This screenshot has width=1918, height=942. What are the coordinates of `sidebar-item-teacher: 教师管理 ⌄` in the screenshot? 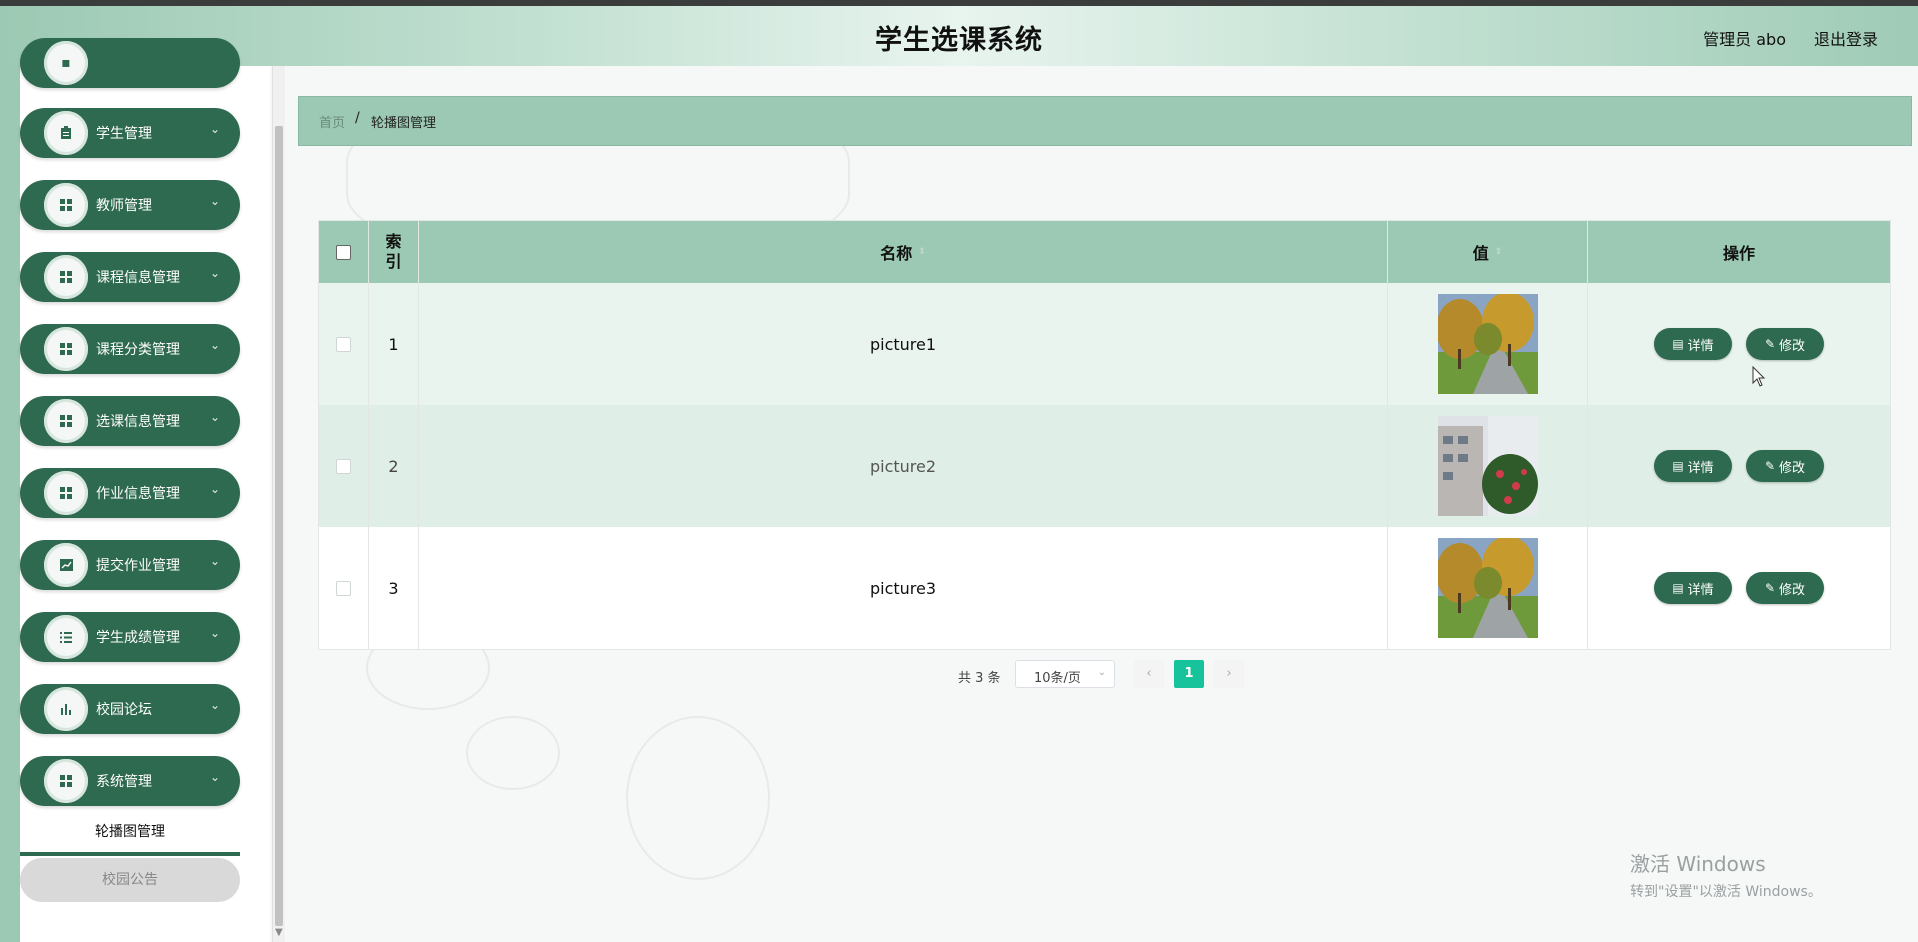 It's located at (130, 205).